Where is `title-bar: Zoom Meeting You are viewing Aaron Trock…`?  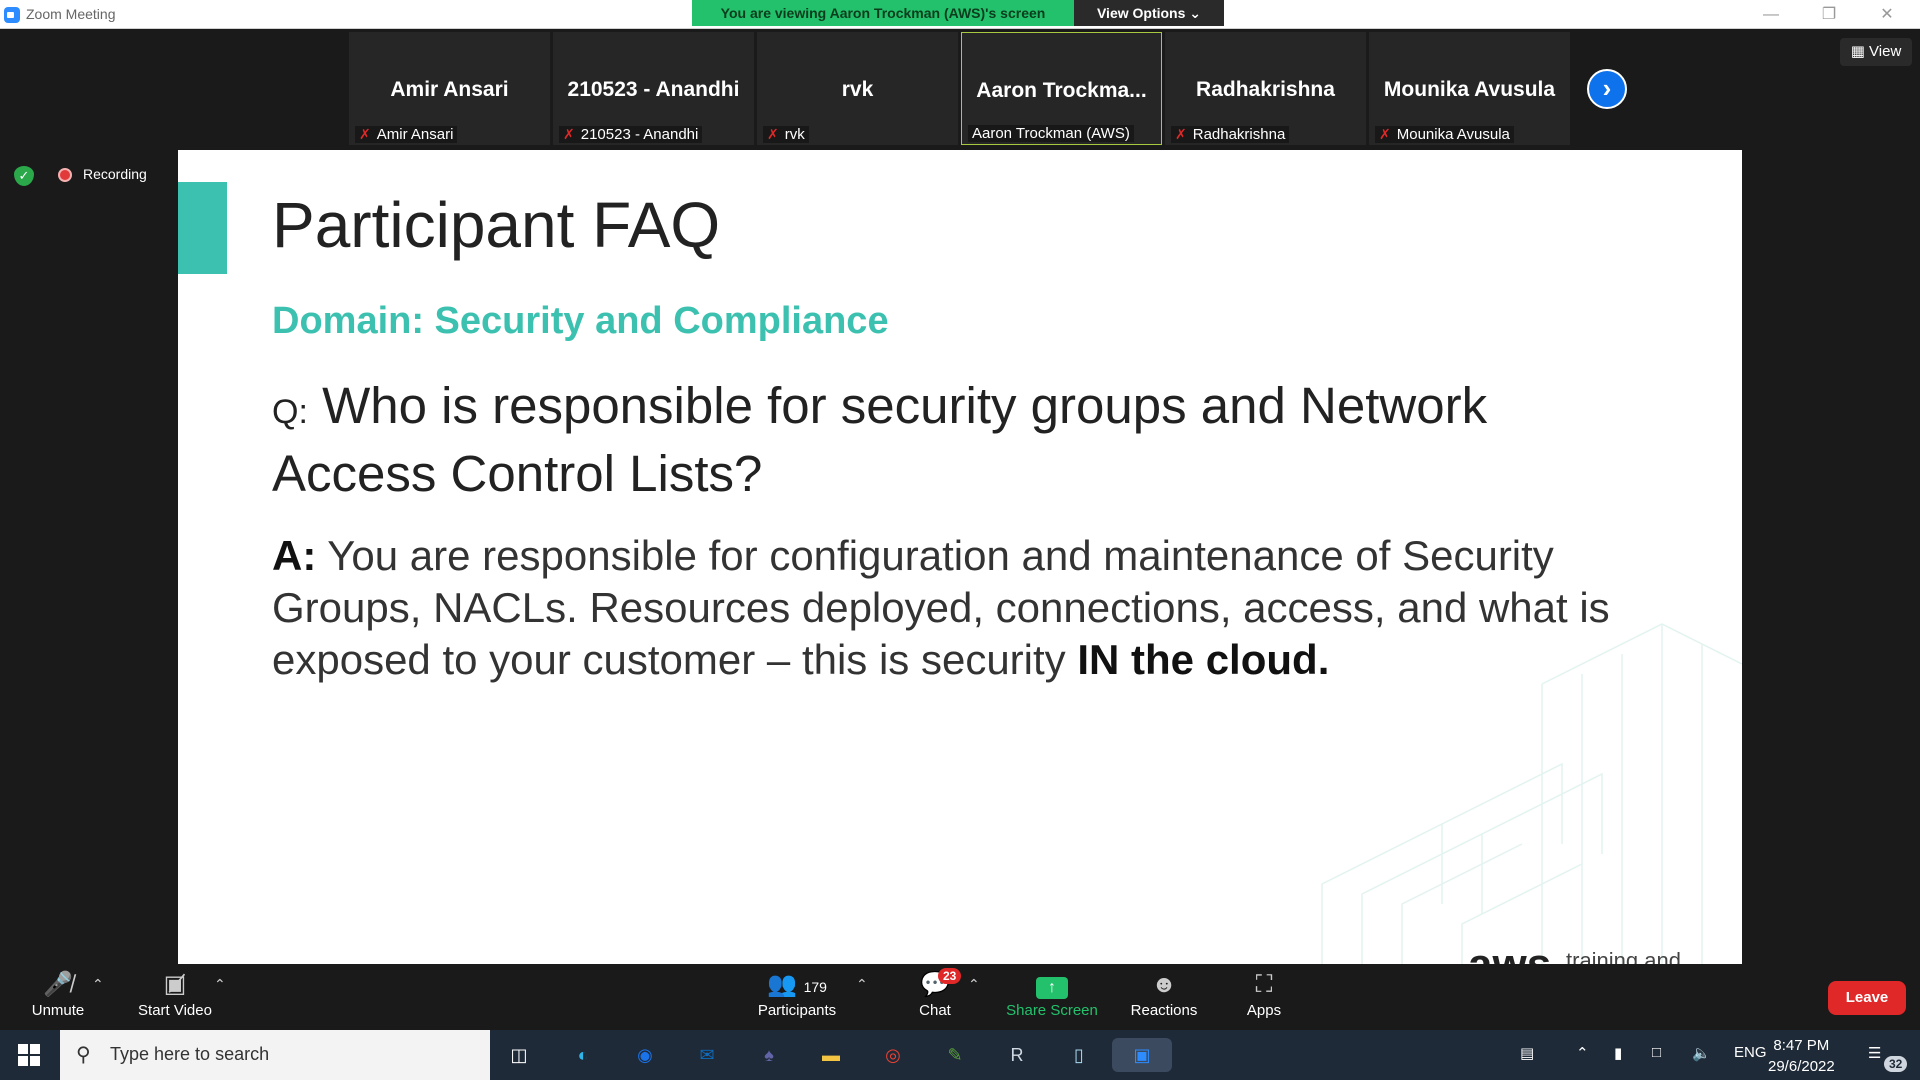
title-bar: Zoom Meeting You are viewing Aaron Trock… is located at coordinates (960, 14).